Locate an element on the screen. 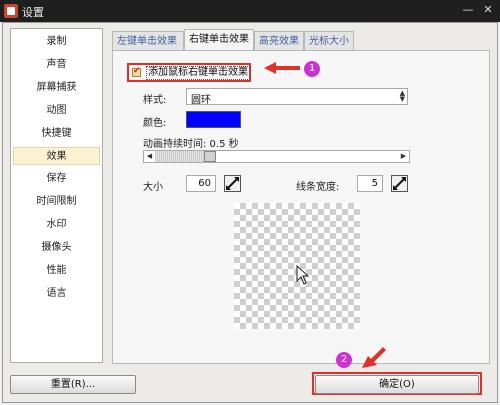 The width and height of the screenshot is (500, 405). tab-cursor-size: 光标大小 is located at coordinates (329, 40).